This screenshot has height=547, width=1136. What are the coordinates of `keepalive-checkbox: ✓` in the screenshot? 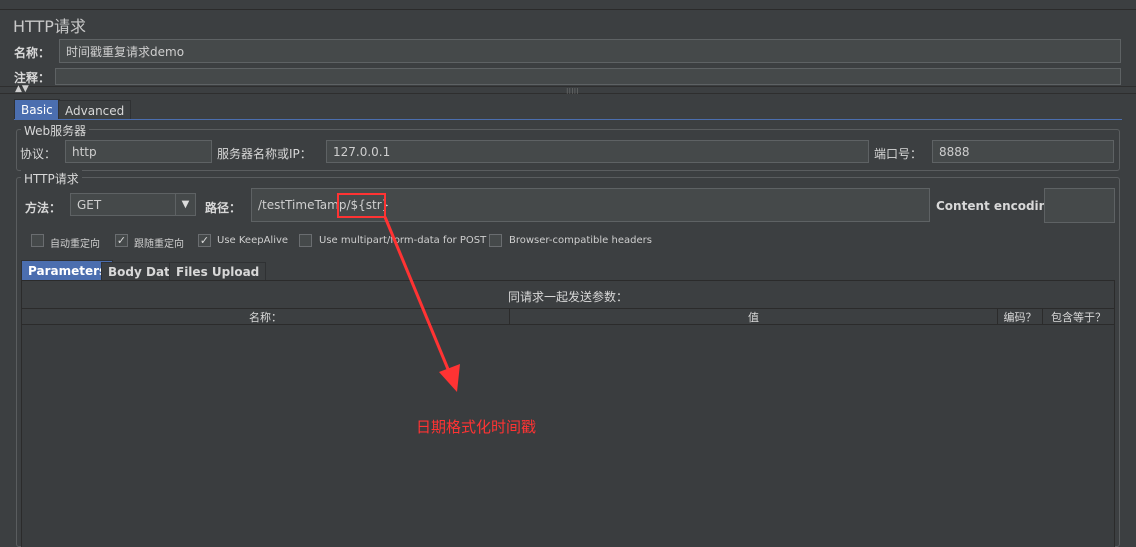 It's located at (204, 240).